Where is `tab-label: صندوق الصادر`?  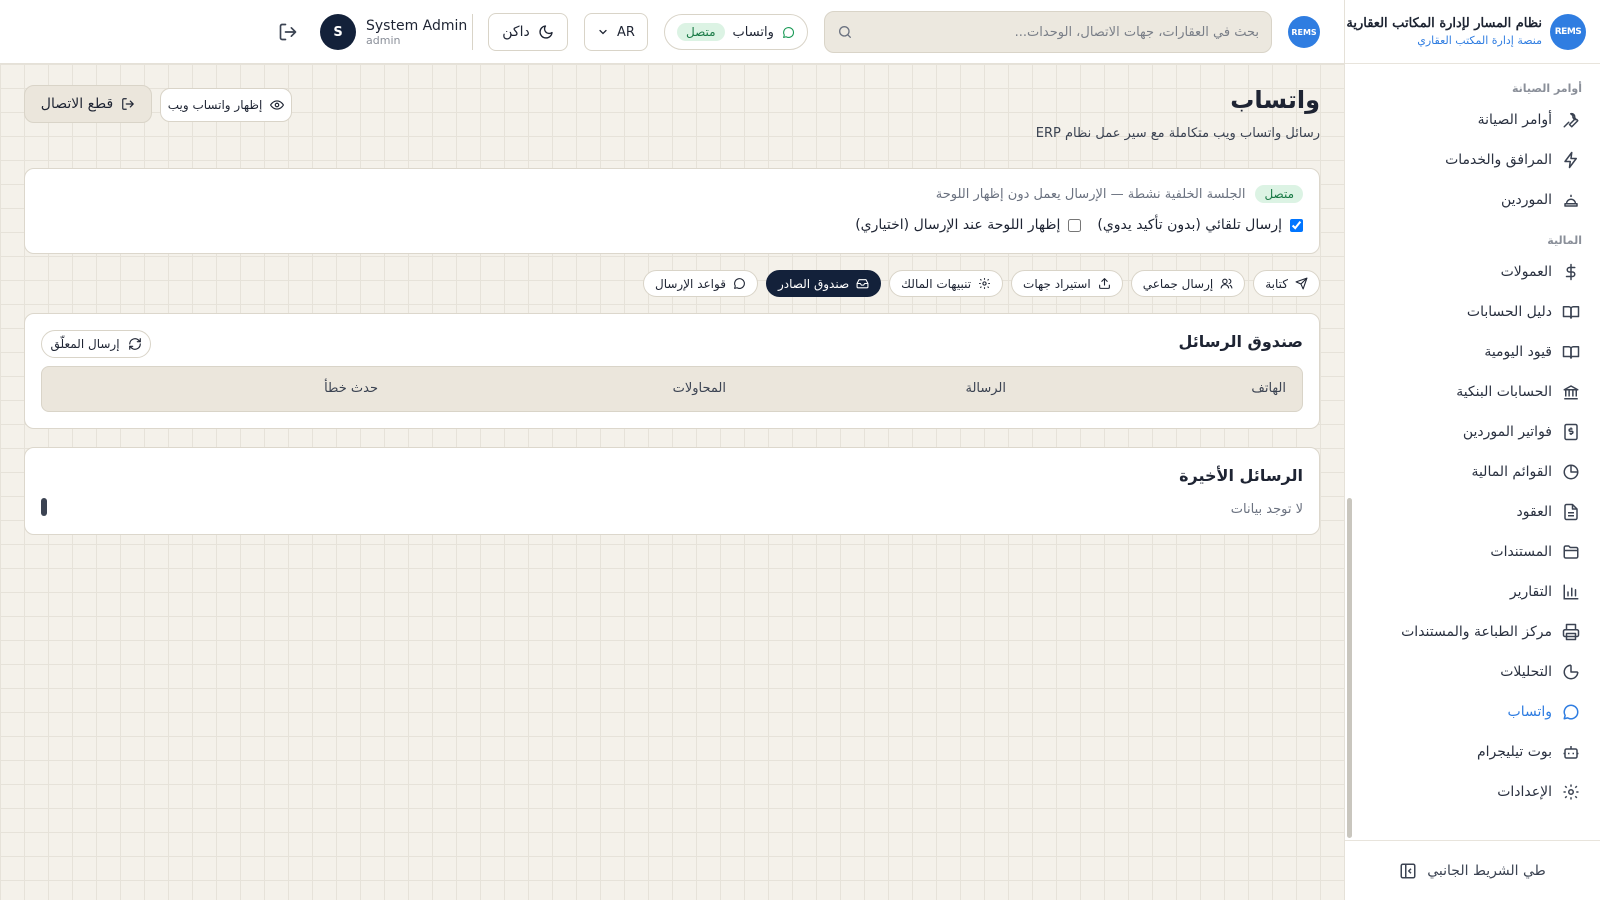
tab-label: صندوق الصادر is located at coordinates (813, 283).